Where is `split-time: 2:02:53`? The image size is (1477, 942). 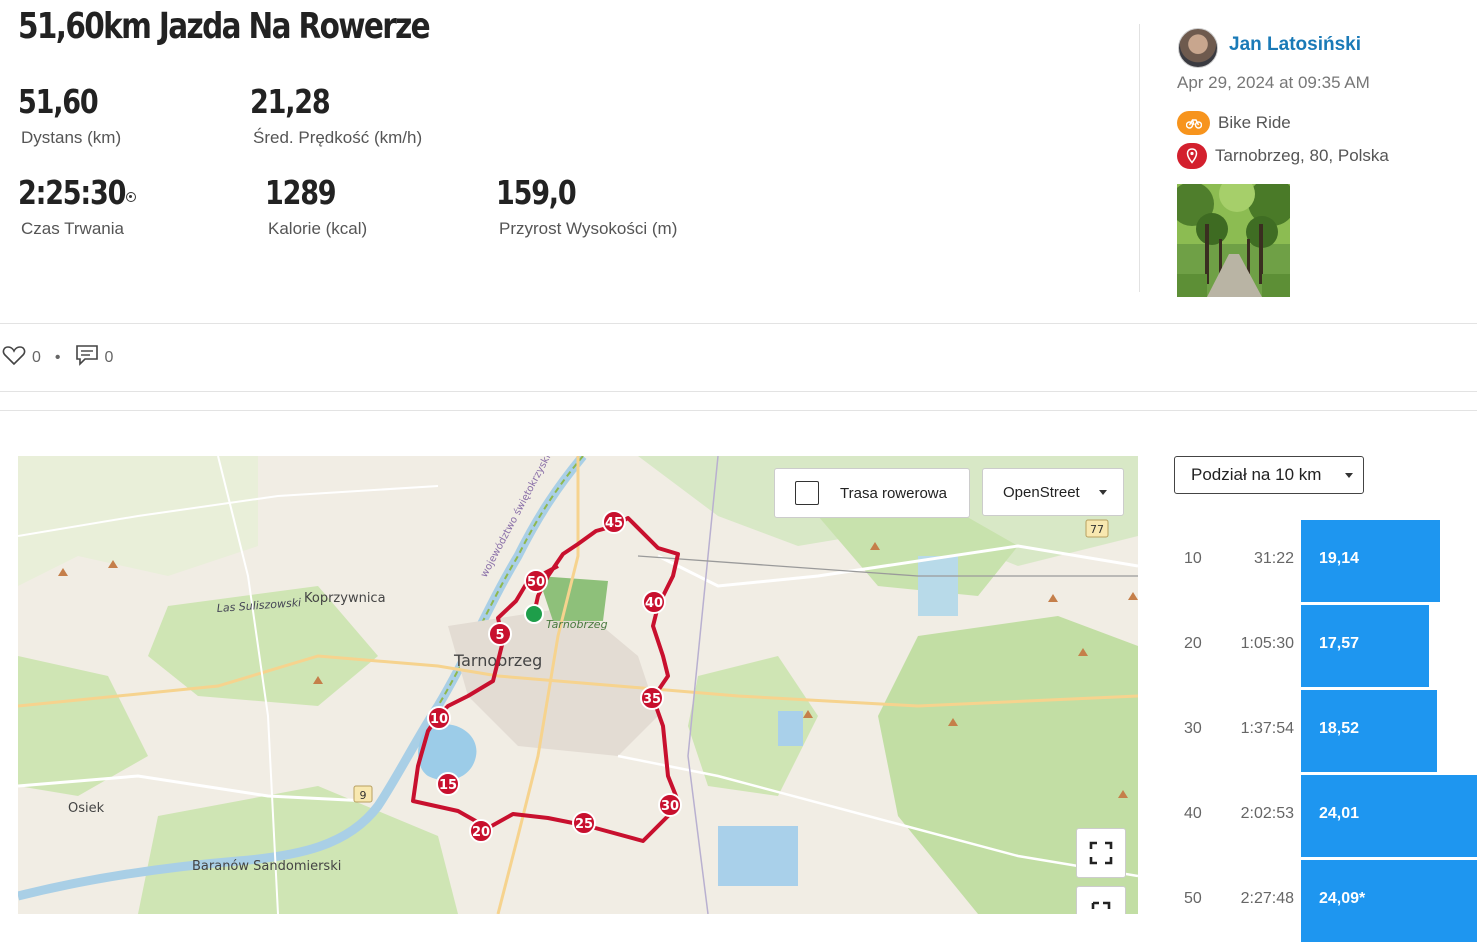
split-time: 2:02:53 is located at coordinates (1267, 813).